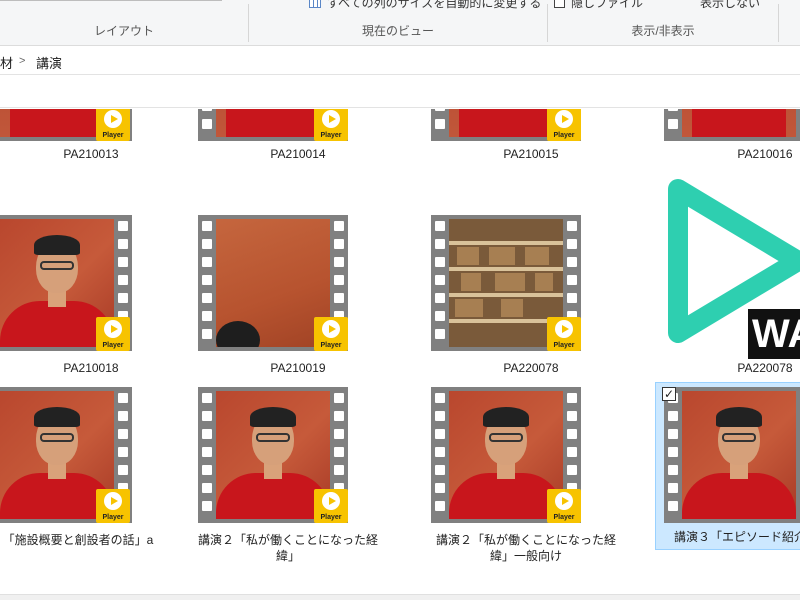 Image resolution: width=800 pixels, height=600 pixels. I want to click on column-header-bar, so click(400, 92).